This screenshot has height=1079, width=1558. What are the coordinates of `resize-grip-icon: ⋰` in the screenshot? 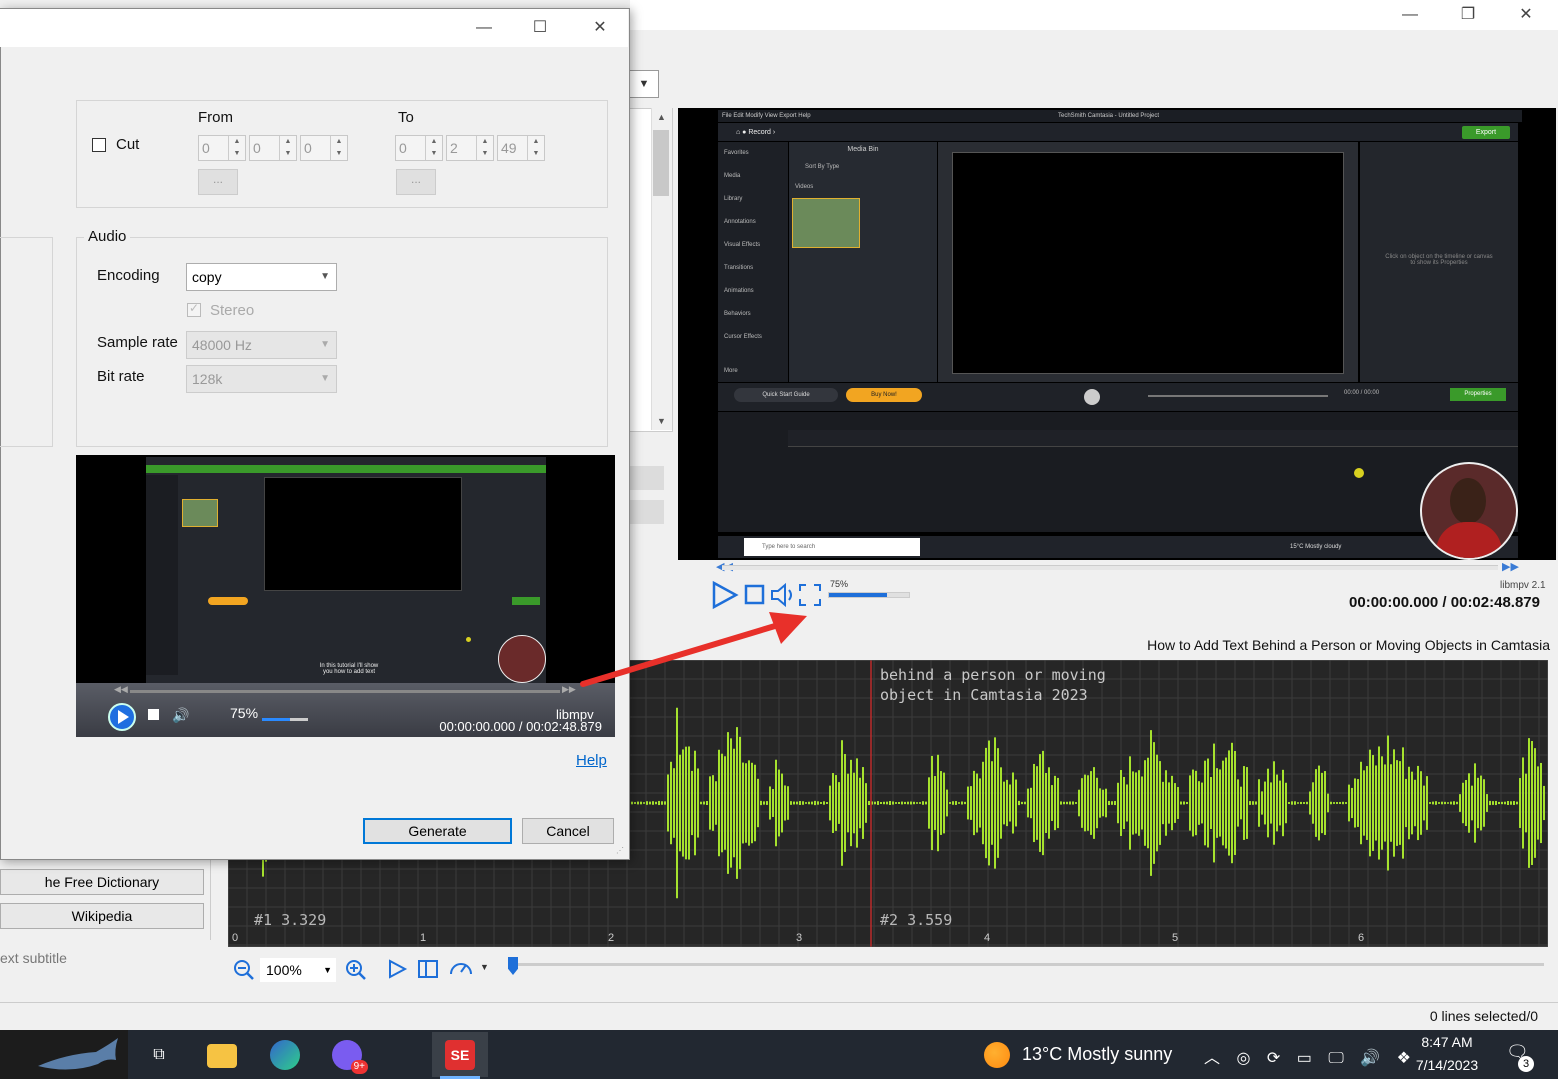 It's located at (620, 850).